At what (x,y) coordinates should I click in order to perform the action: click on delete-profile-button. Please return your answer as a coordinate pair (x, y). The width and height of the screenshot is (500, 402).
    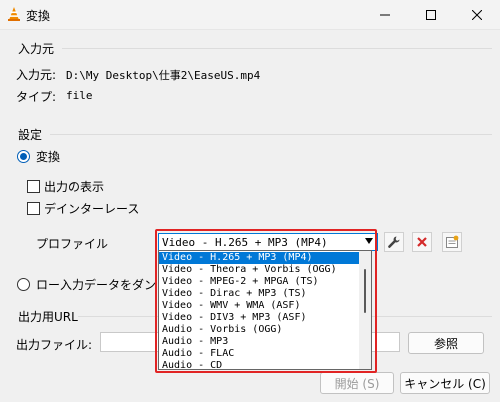
    Looking at the image, I should click on (422, 242).